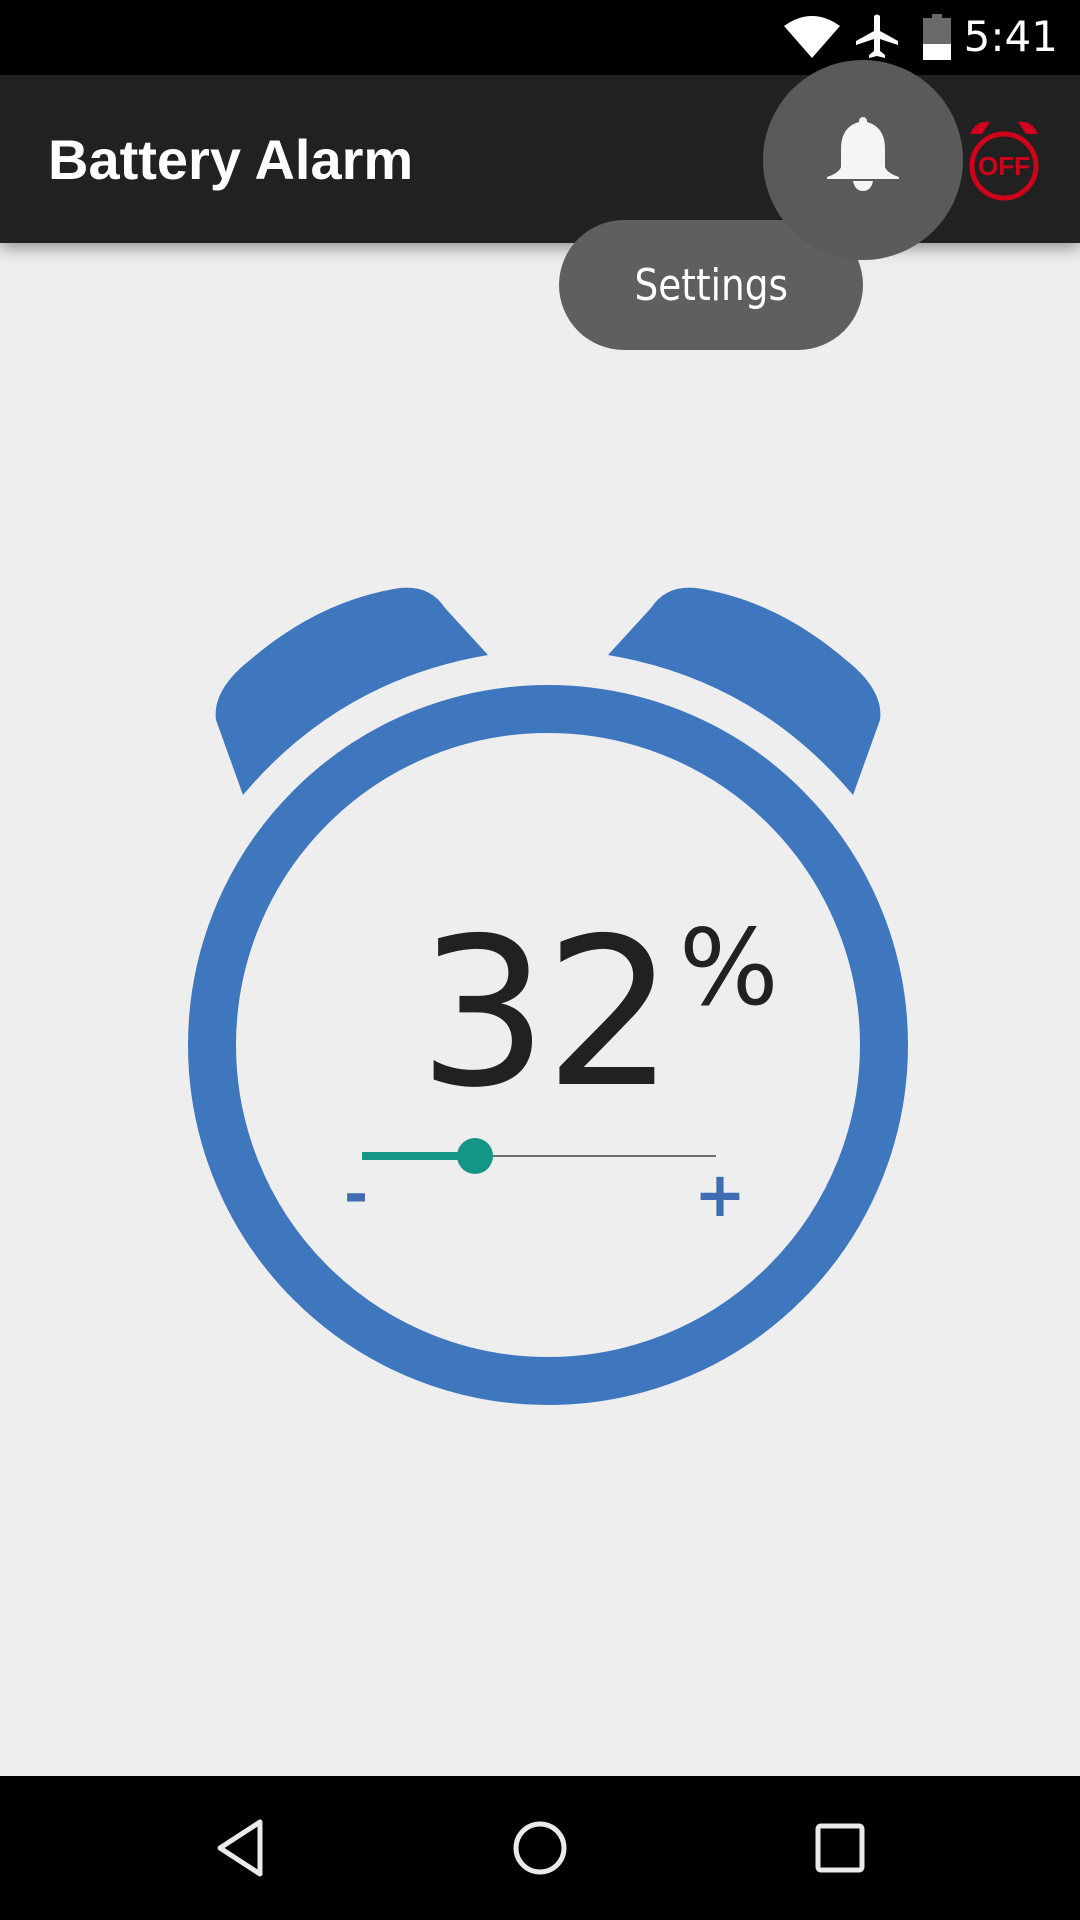 This screenshot has width=1080, height=1920. Describe the element at coordinates (539, 1156) in the screenshot. I see `threshold-slider` at that location.